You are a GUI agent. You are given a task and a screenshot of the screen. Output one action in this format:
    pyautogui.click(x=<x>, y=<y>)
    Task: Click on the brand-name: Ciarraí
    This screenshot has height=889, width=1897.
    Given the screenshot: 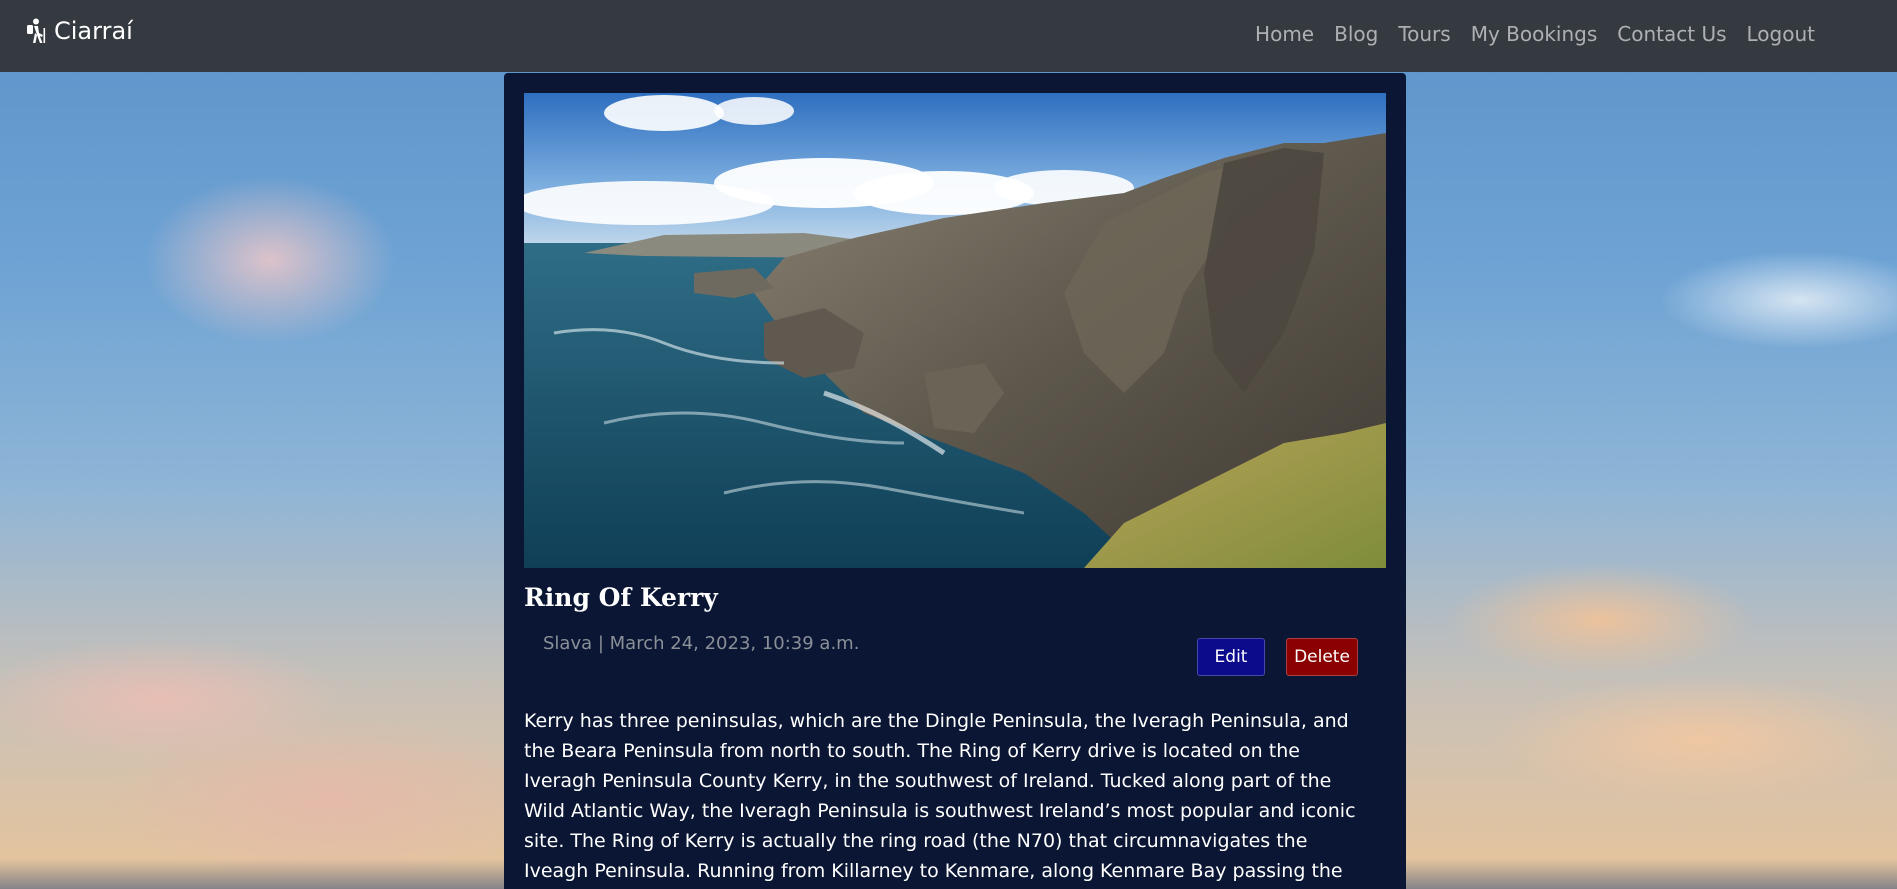 What is the action you would take?
    pyautogui.click(x=93, y=31)
    